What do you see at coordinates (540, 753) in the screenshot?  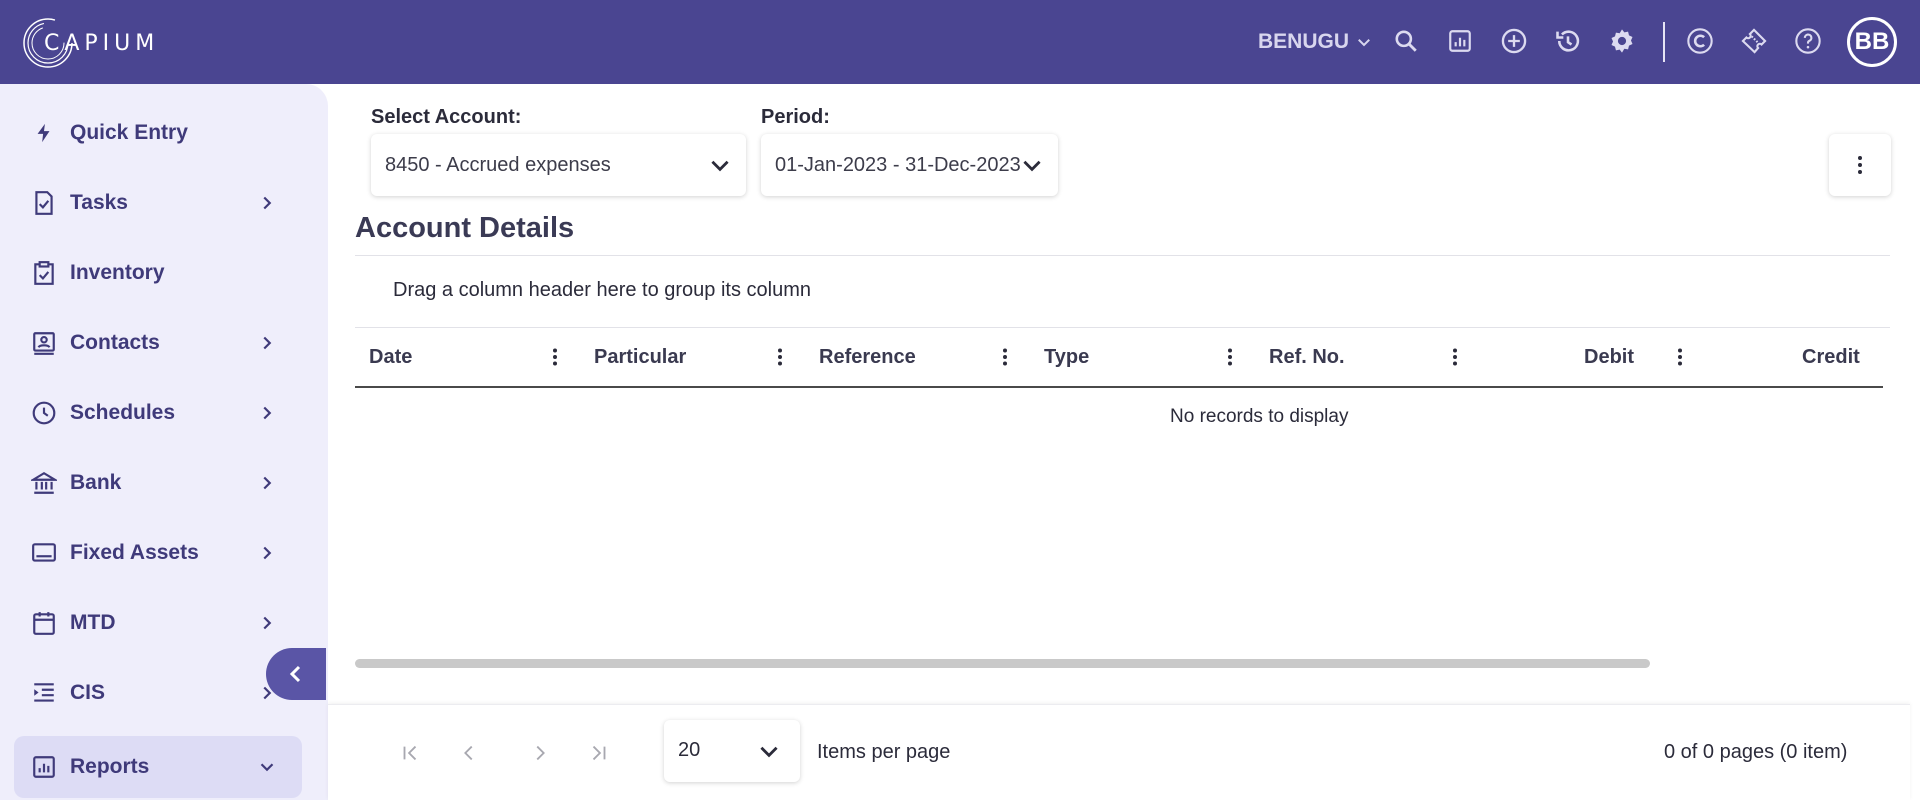 I see `next-page-icon` at bounding box center [540, 753].